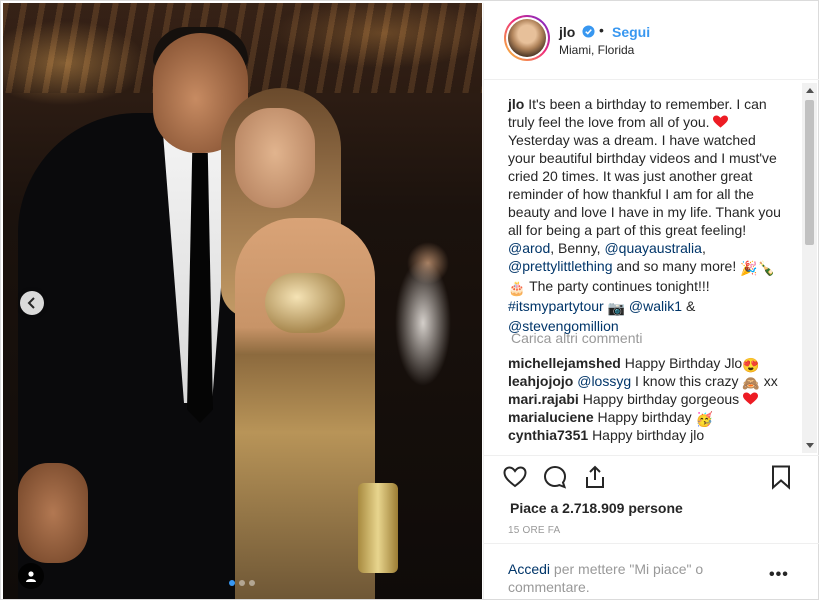 This screenshot has width=819, height=600. I want to click on comment-username: mari.rajabi, so click(543, 399).